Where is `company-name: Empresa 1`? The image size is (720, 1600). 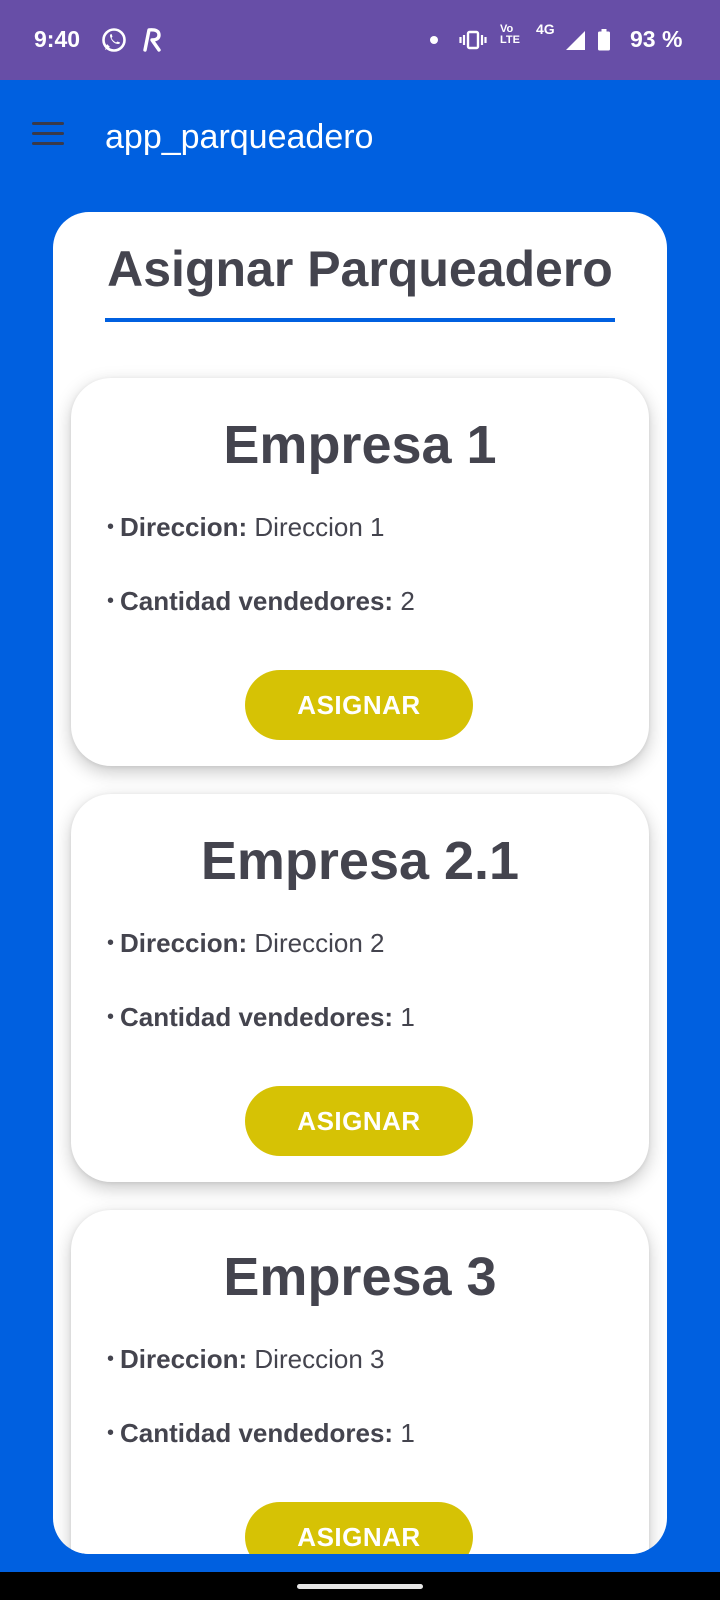
company-name: Empresa 1 is located at coordinates (360, 445).